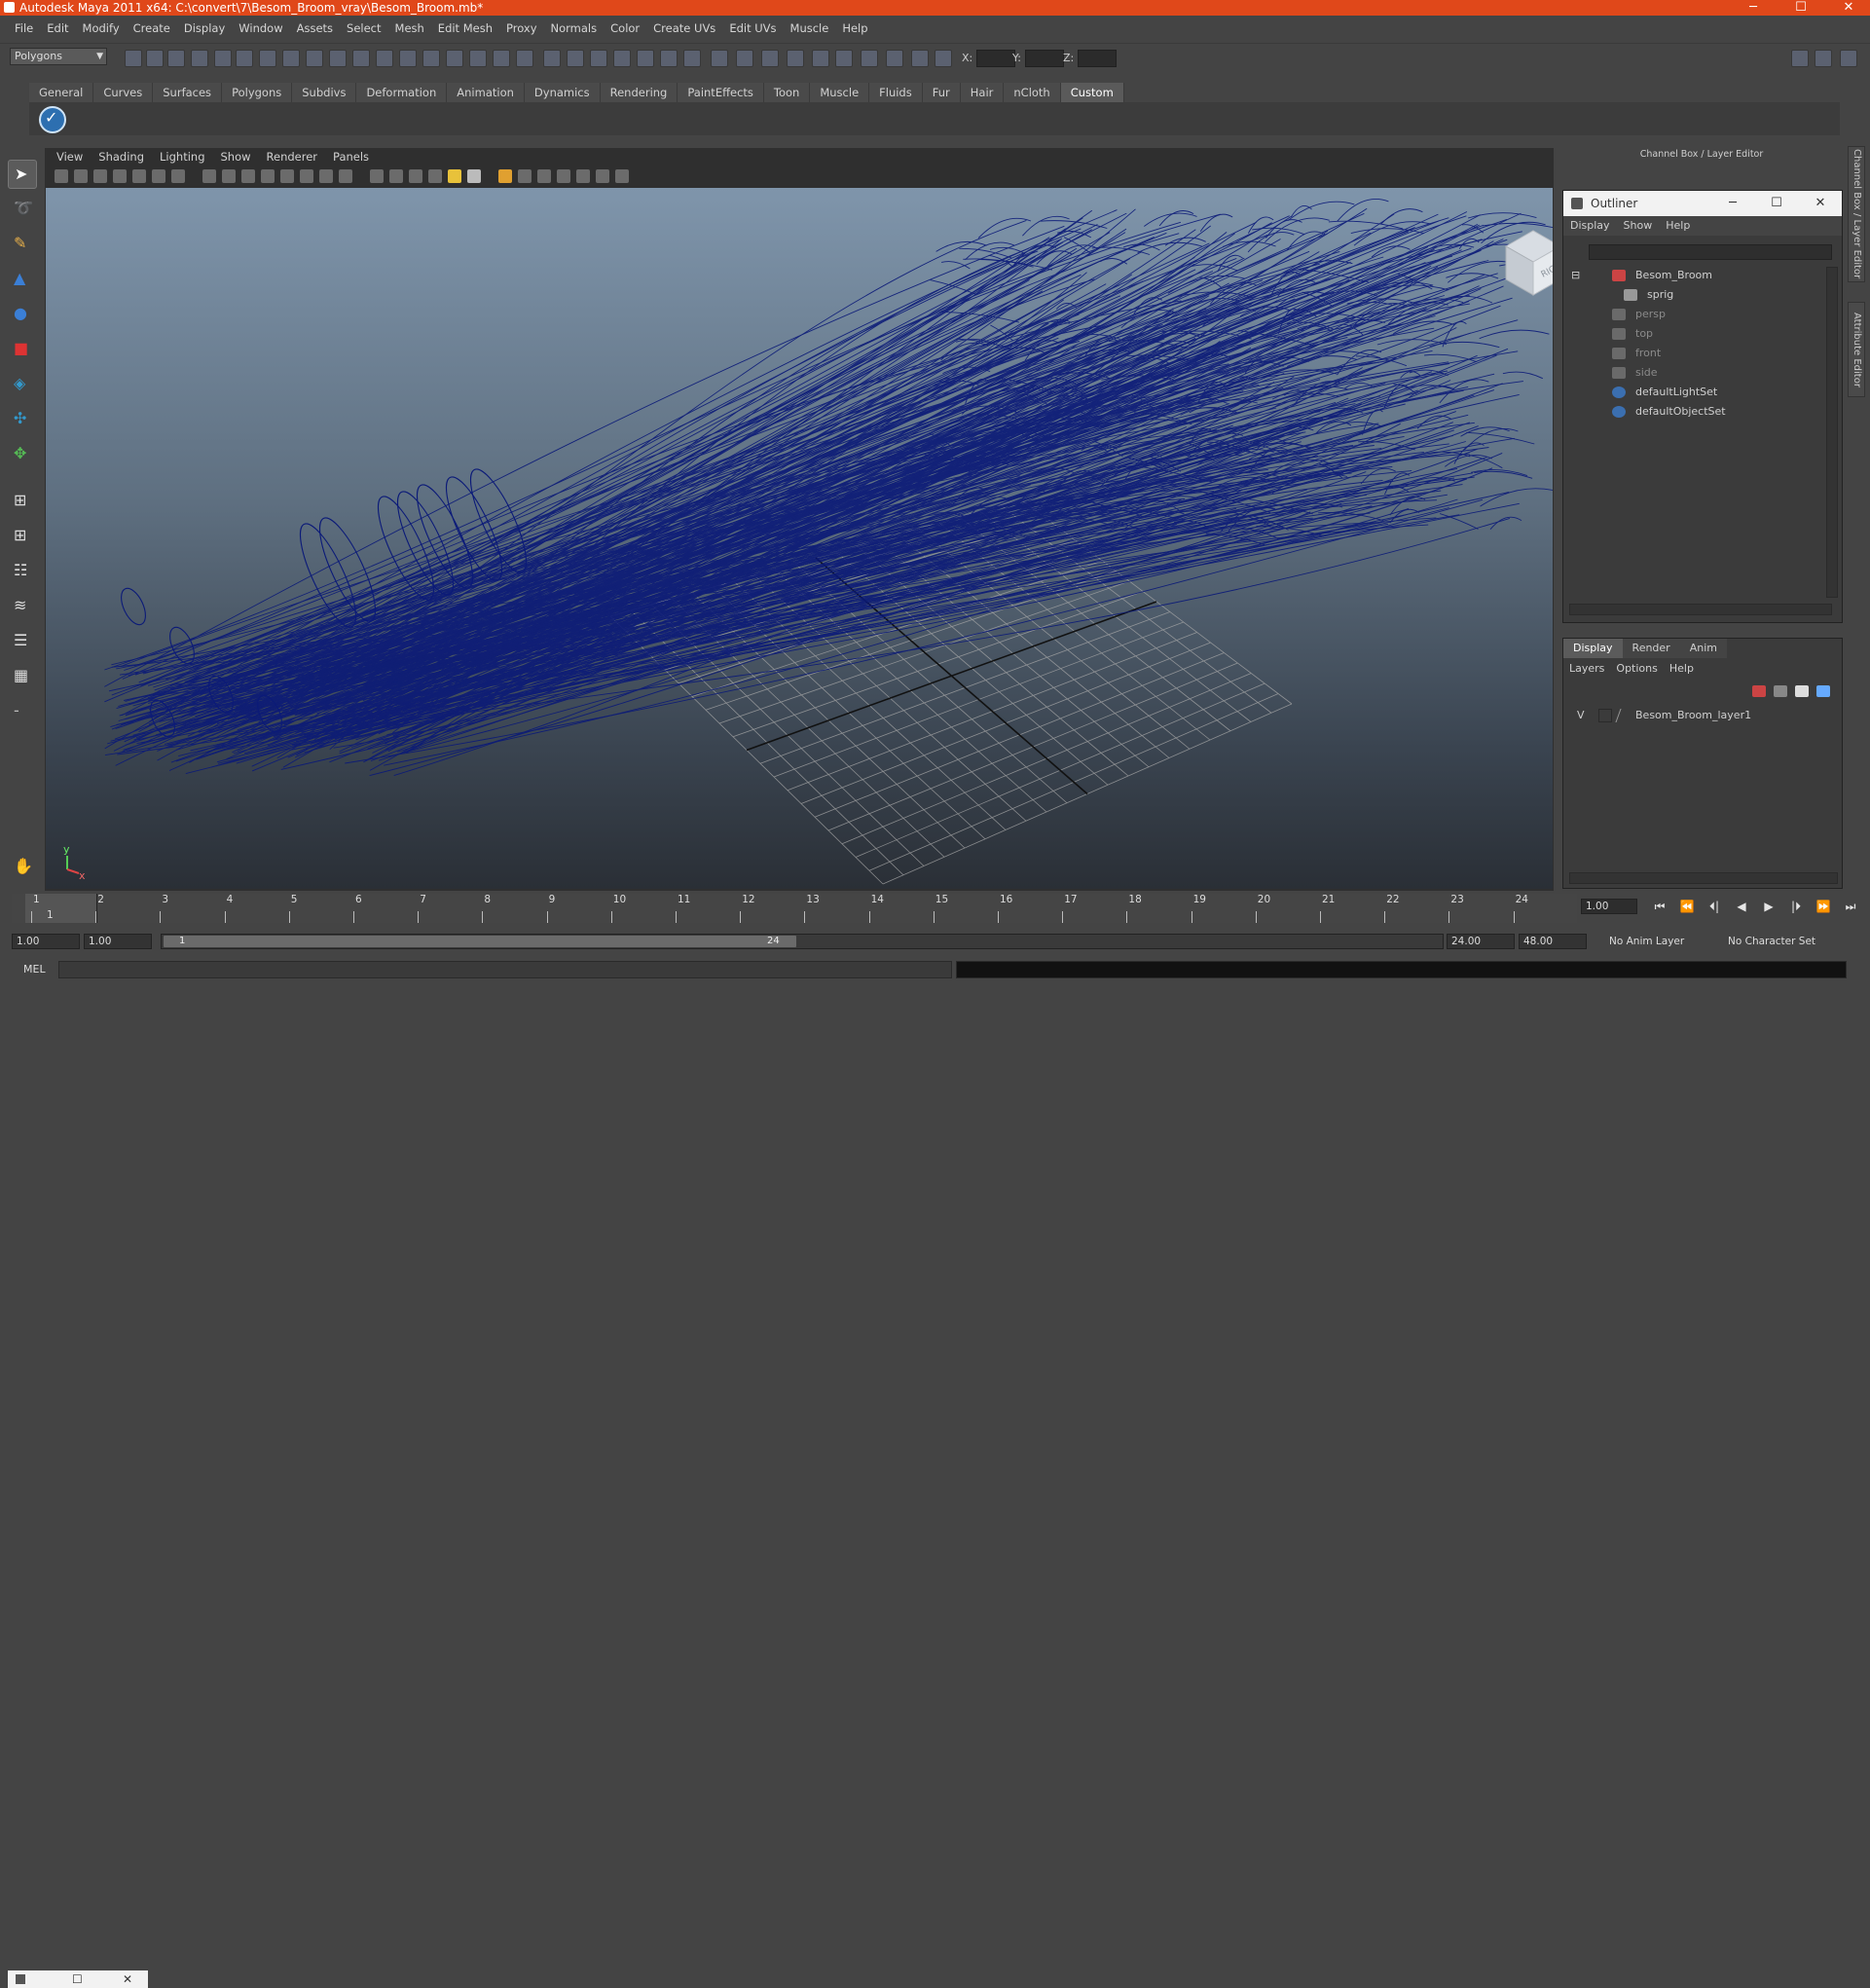  What do you see at coordinates (1587, 669) in the screenshot?
I see `layer-menu-layers: Layers` at bounding box center [1587, 669].